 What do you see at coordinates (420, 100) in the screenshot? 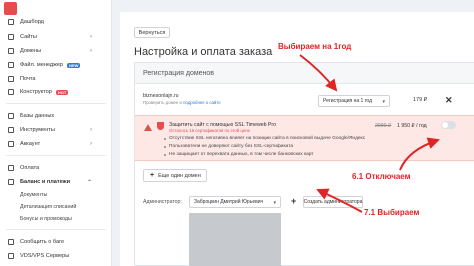
I see `domain-price: 179 ₽` at bounding box center [420, 100].